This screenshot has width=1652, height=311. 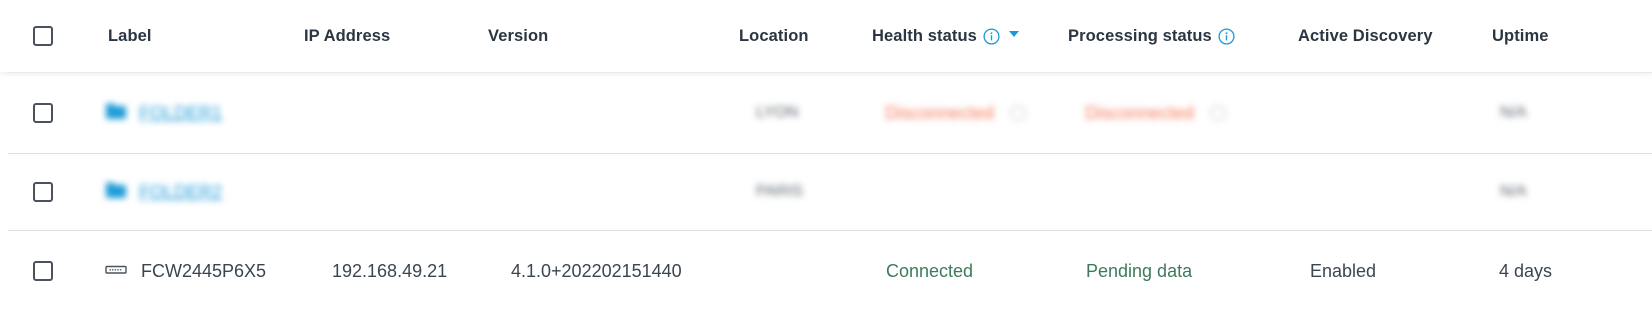 I want to click on column-header-ip-address: IP Address, so click(x=347, y=36).